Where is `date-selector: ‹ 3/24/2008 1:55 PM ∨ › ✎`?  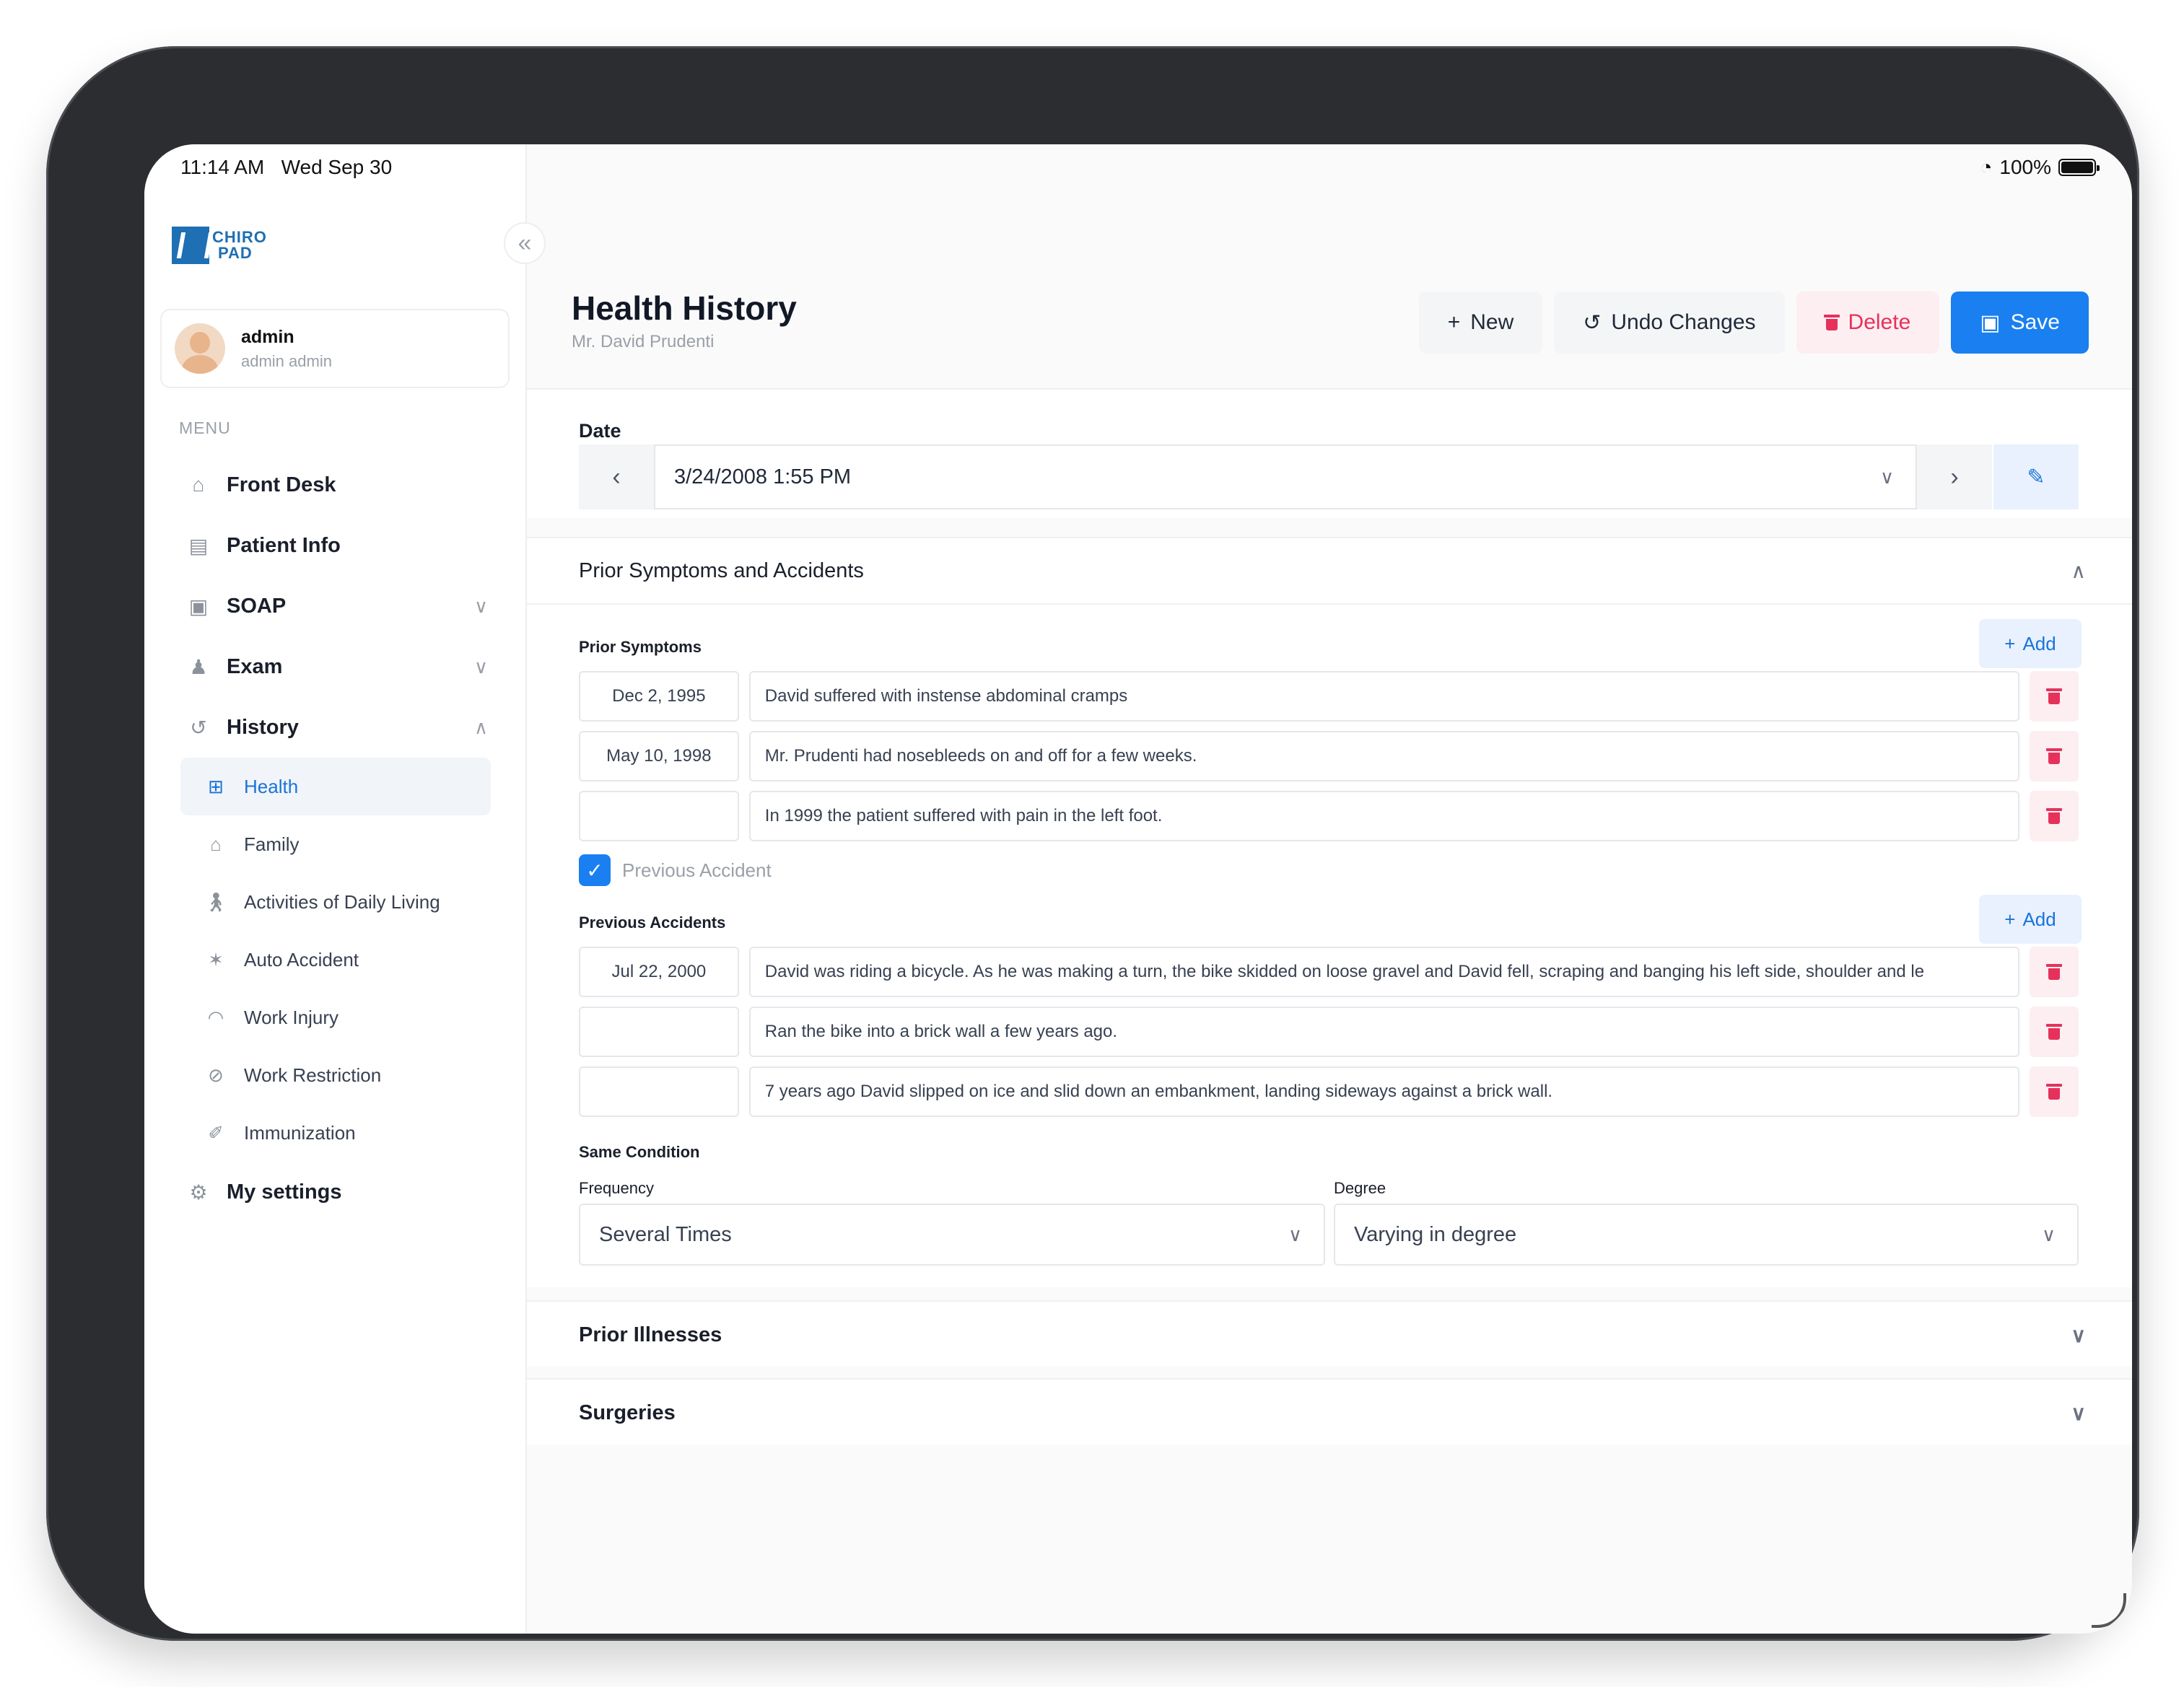
date-selector: ‹ 3/24/2008 1:55 PM ∨ › ✎ is located at coordinates (1329, 476).